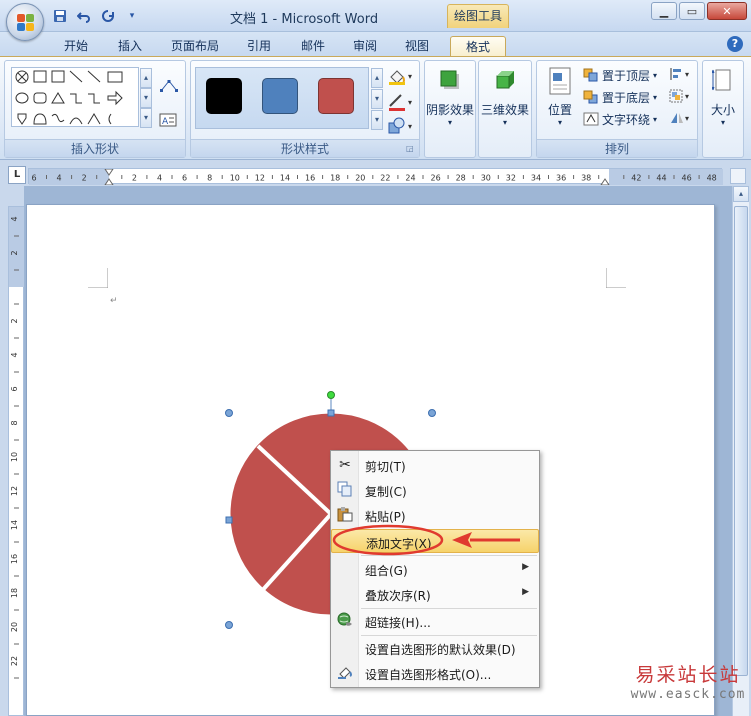 This screenshot has width=751, height=716. I want to click on help-icon: ?, so click(735, 44).